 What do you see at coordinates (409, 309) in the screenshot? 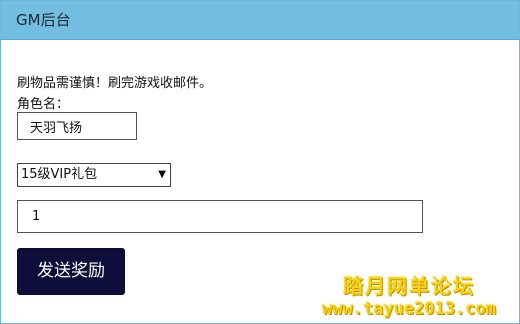
I see `watermark-url: www.tayue2013.com` at bounding box center [409, 309].